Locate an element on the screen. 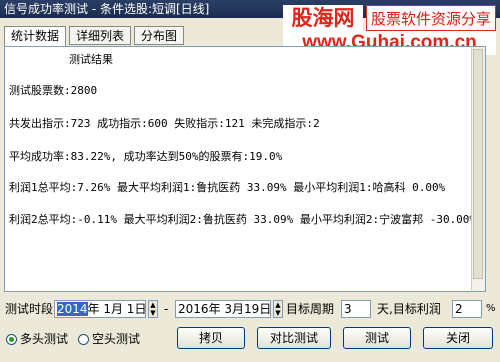 This screenshot has height=362, width=500. tab-detail-list: 详细列表 is located at coordinates (100, 35).